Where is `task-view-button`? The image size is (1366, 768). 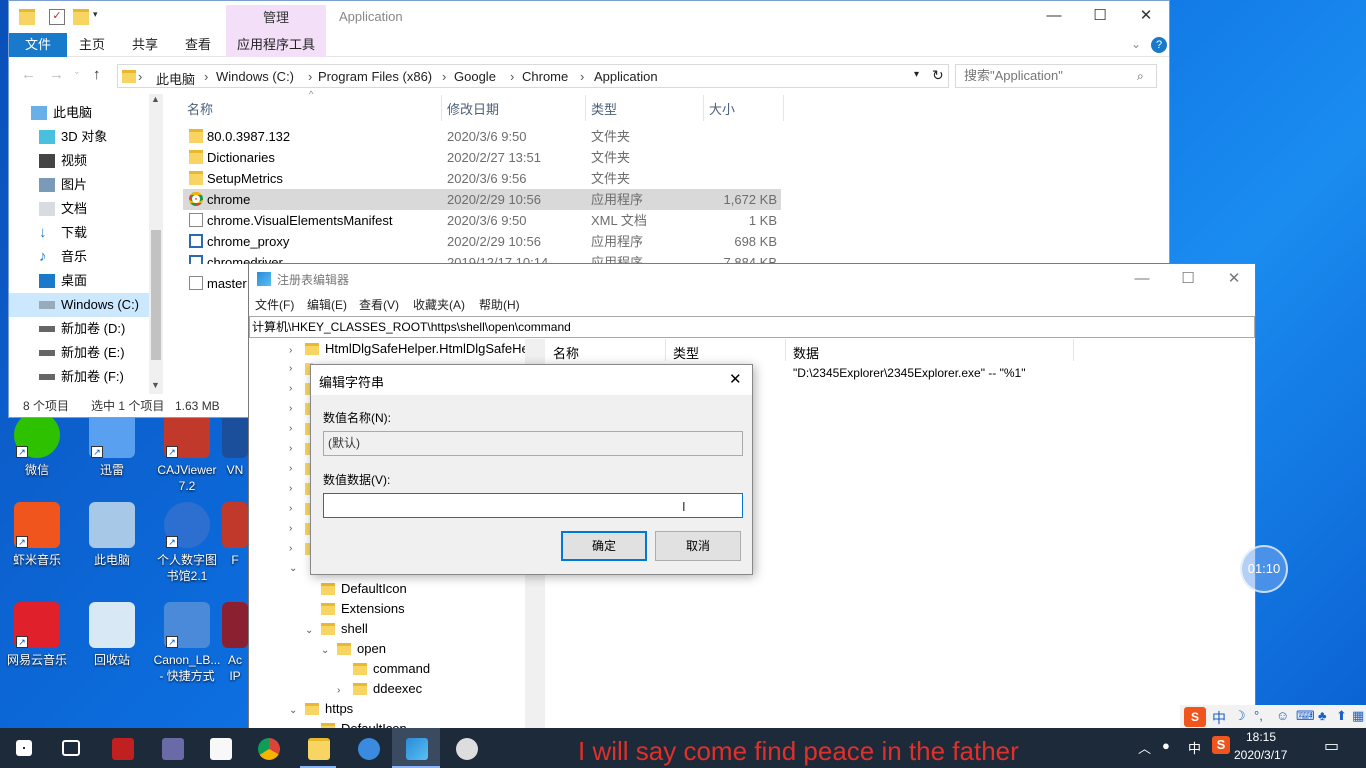
task-view-button is located at coordinates (72, 748).